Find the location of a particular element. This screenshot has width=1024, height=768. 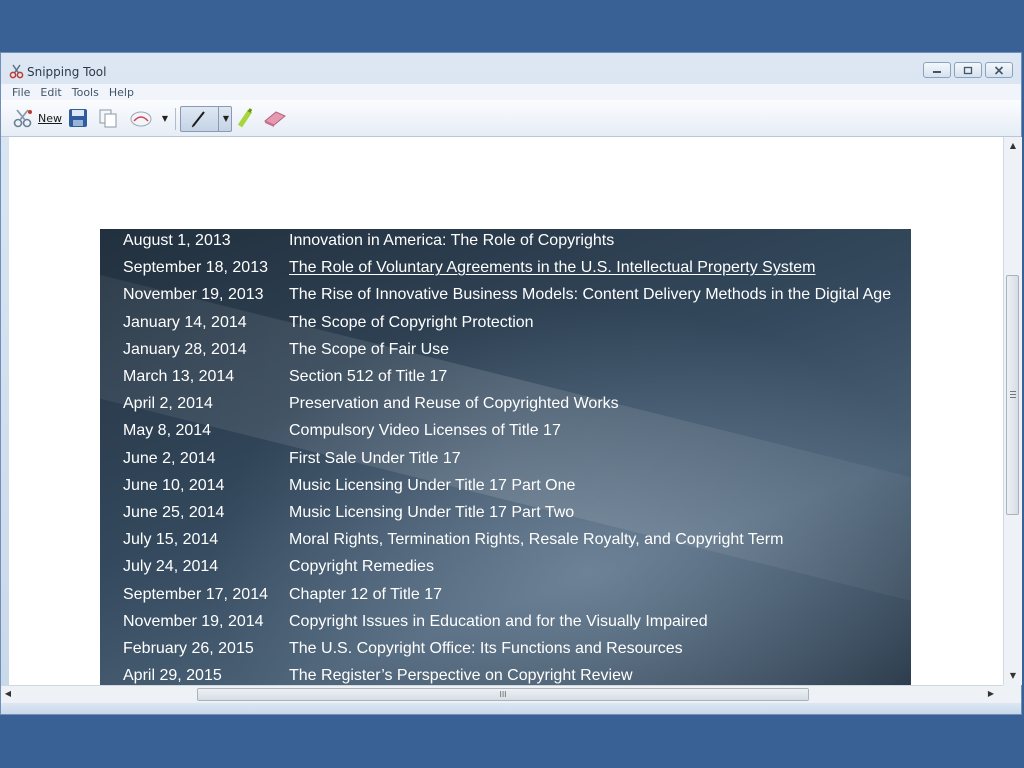

copy-icon is located at coordinates (108, 118).